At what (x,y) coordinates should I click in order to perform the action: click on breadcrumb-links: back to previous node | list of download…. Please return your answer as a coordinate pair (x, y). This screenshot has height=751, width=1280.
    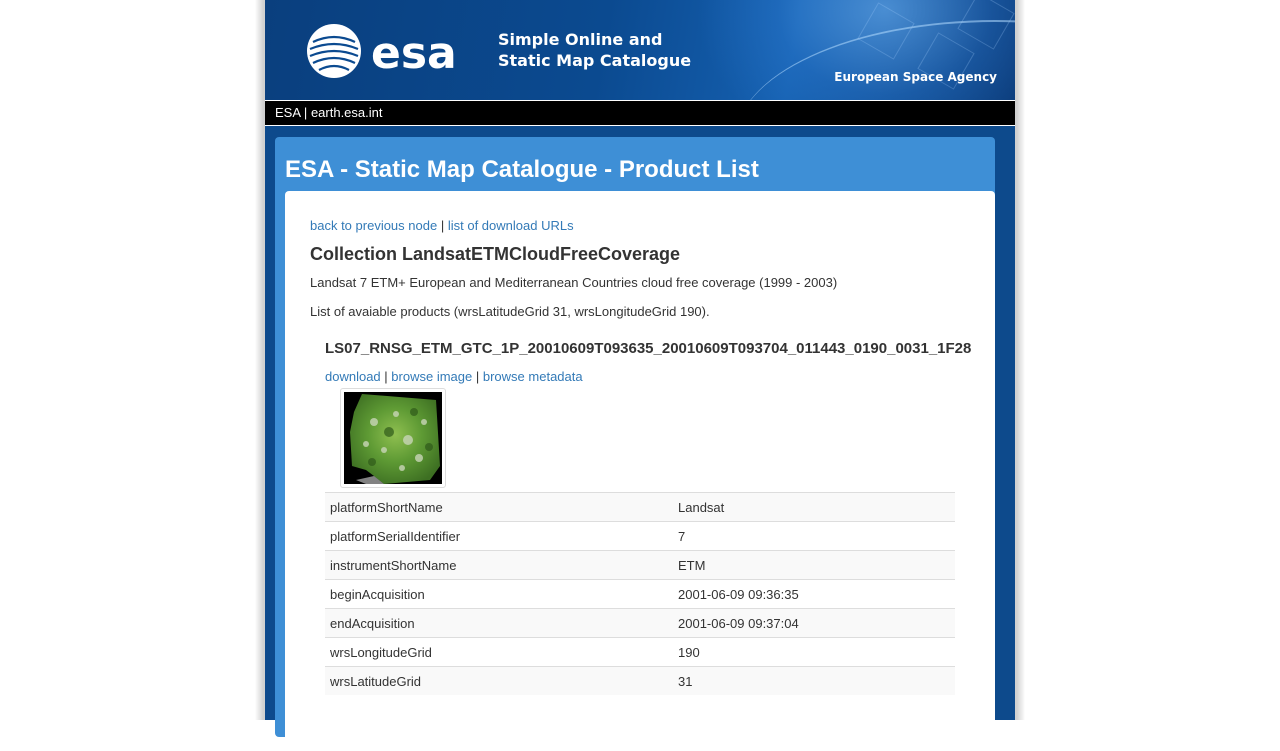
    Looking at the image, I should click on (442, 225).